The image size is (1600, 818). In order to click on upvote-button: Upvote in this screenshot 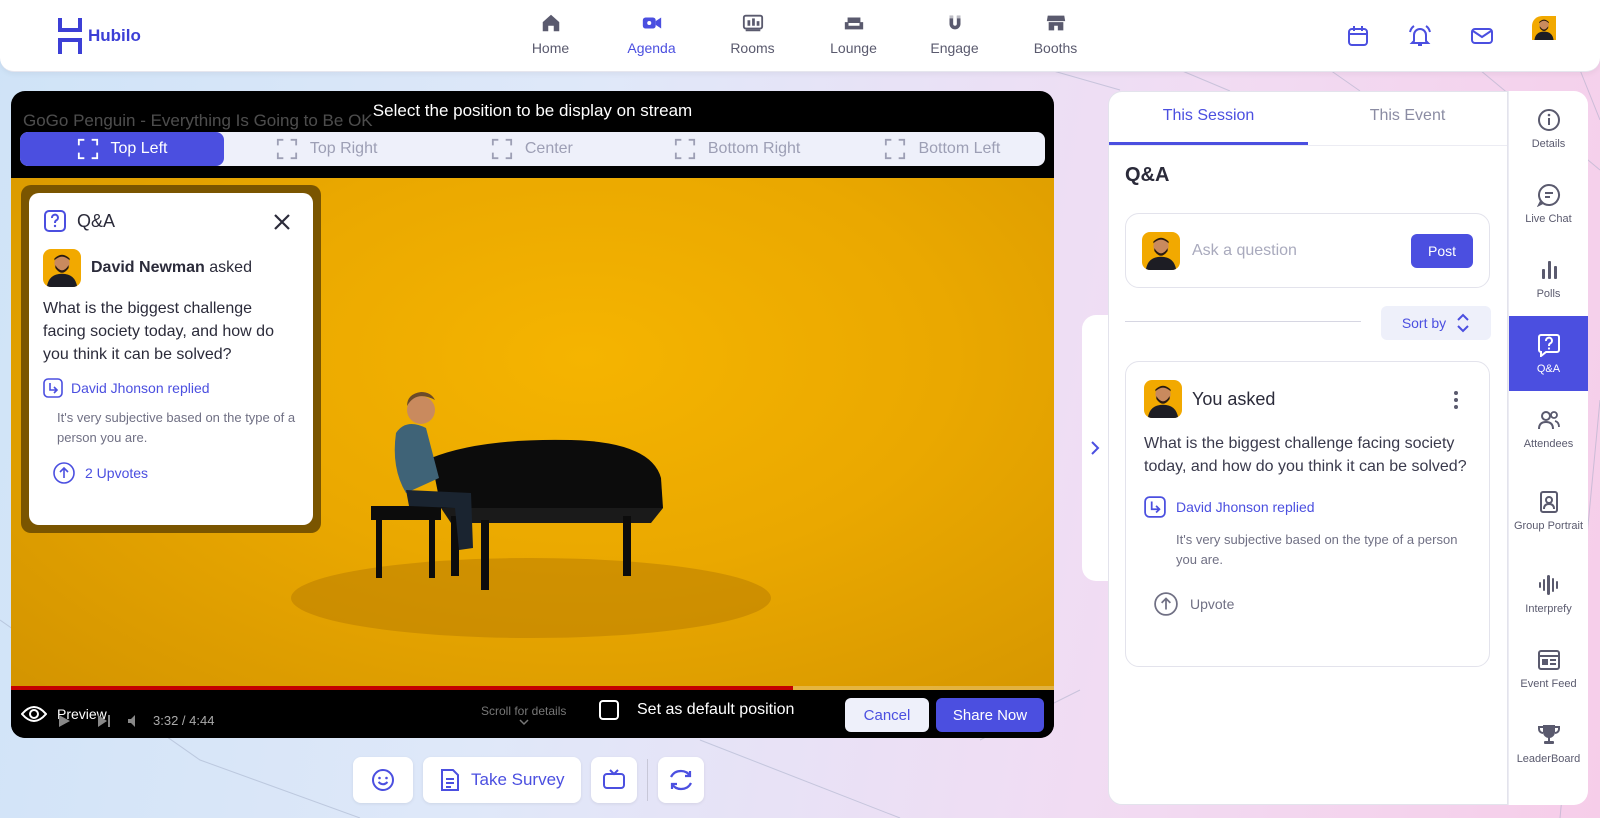, I will do `click(1312, 604)`.